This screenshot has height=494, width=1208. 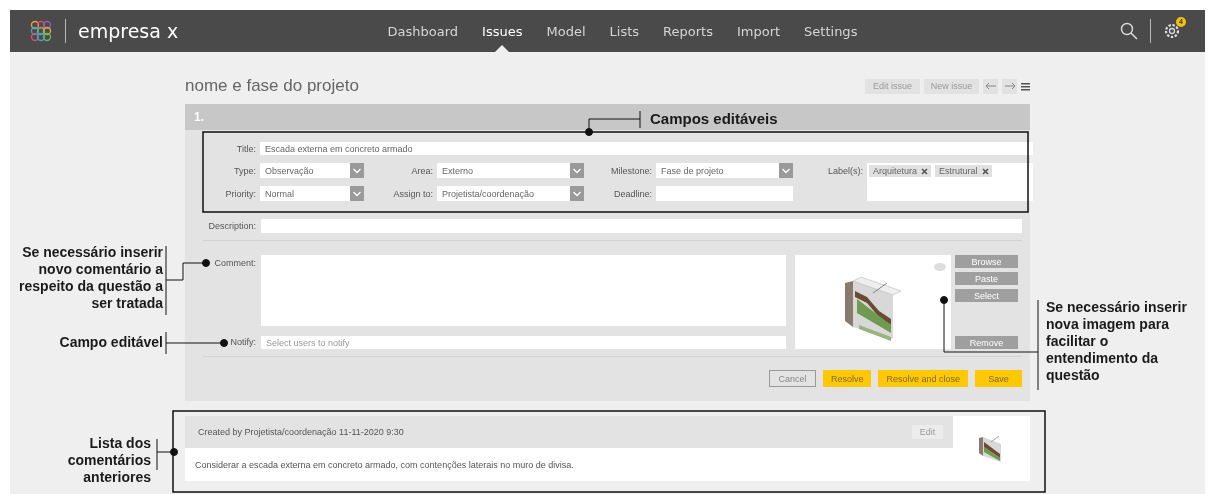 What do you see at coordinates (234, 263) in the screenshot?
I see `field-label: Comment:` at bounding box center [234, 263].